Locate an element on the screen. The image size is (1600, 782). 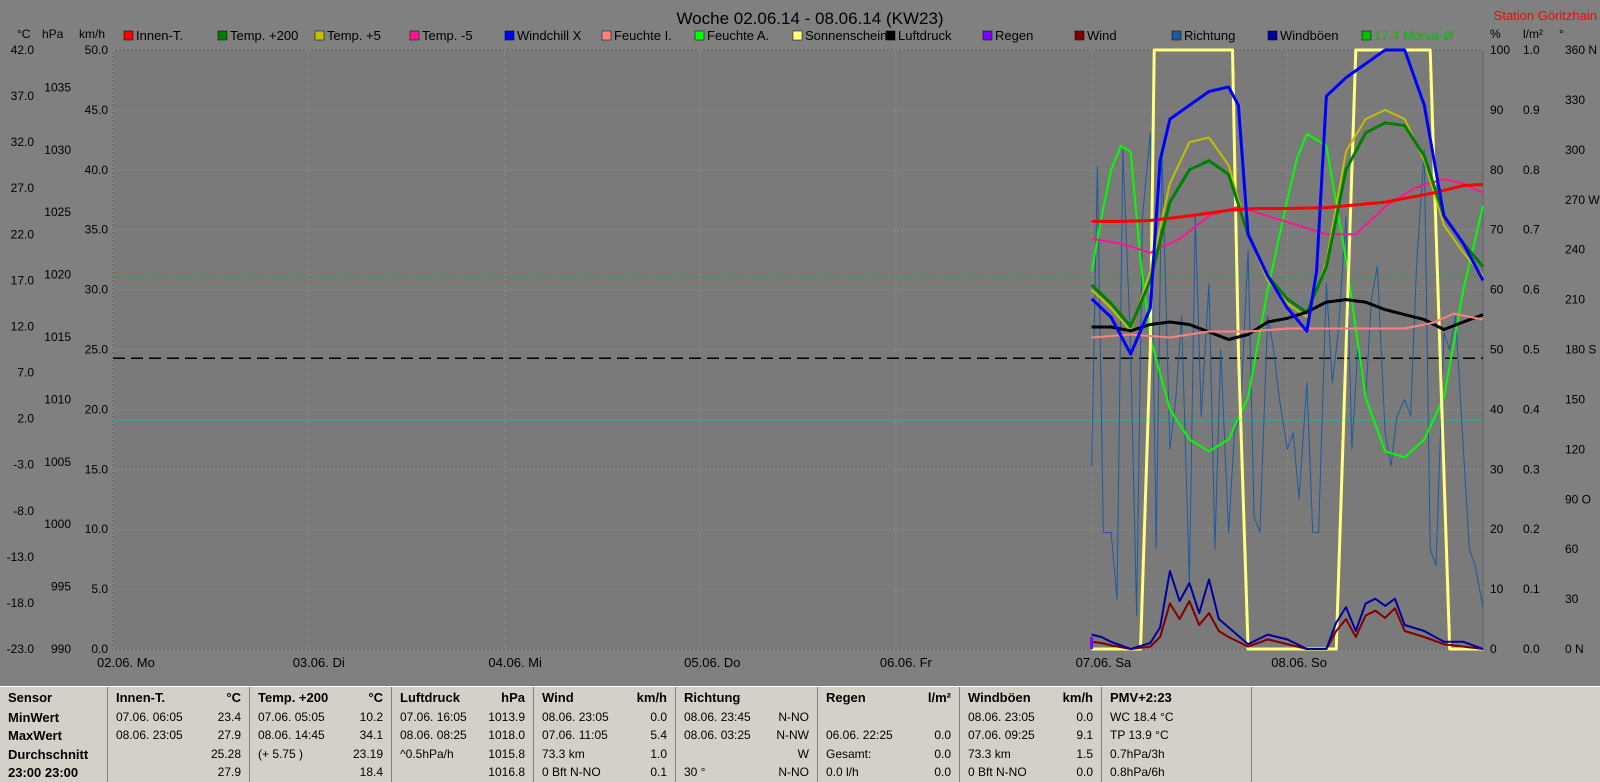
pressure-tick-label: 1030 is located at coordinates (57, 150).